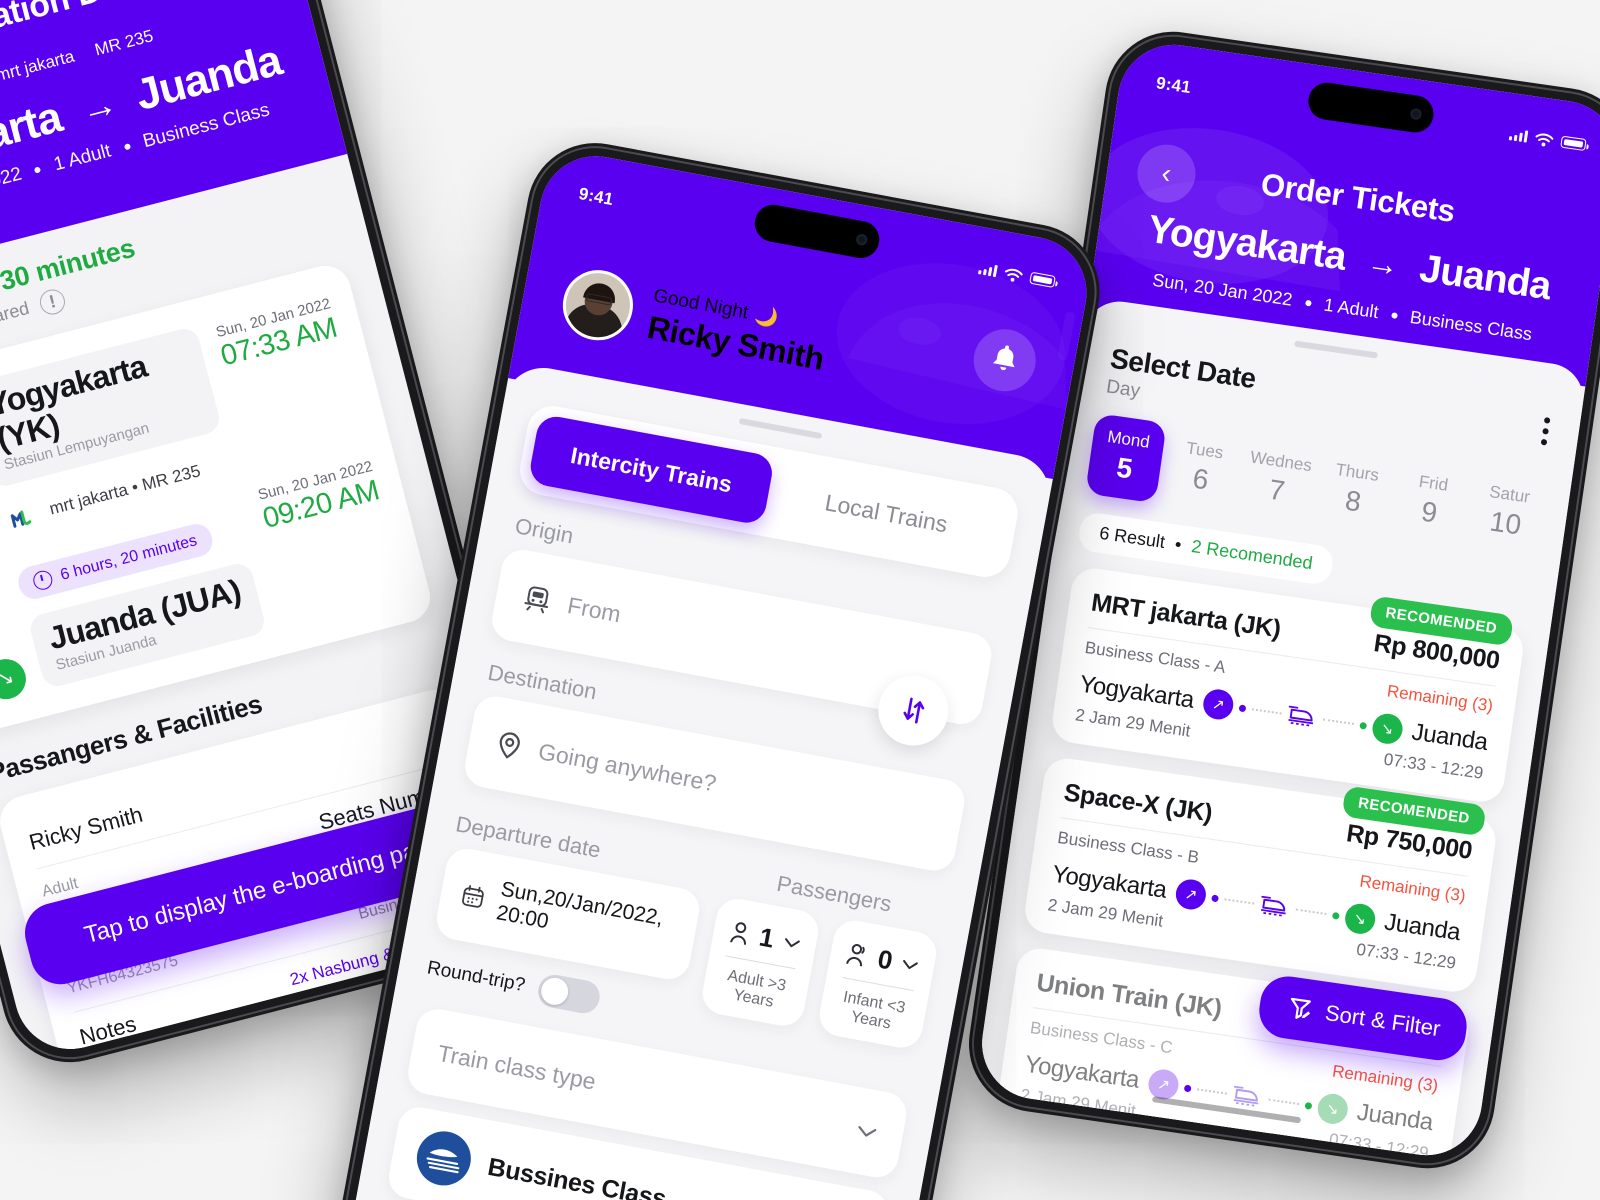 The image size is (1600, 1200). I want to click on avatar, so click(598, 305).